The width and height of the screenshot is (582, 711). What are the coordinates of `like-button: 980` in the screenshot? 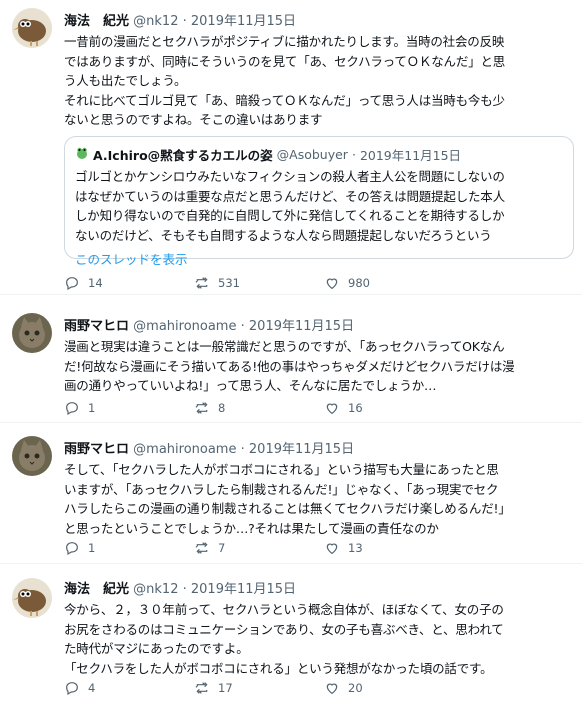 It's located at (347, 283).